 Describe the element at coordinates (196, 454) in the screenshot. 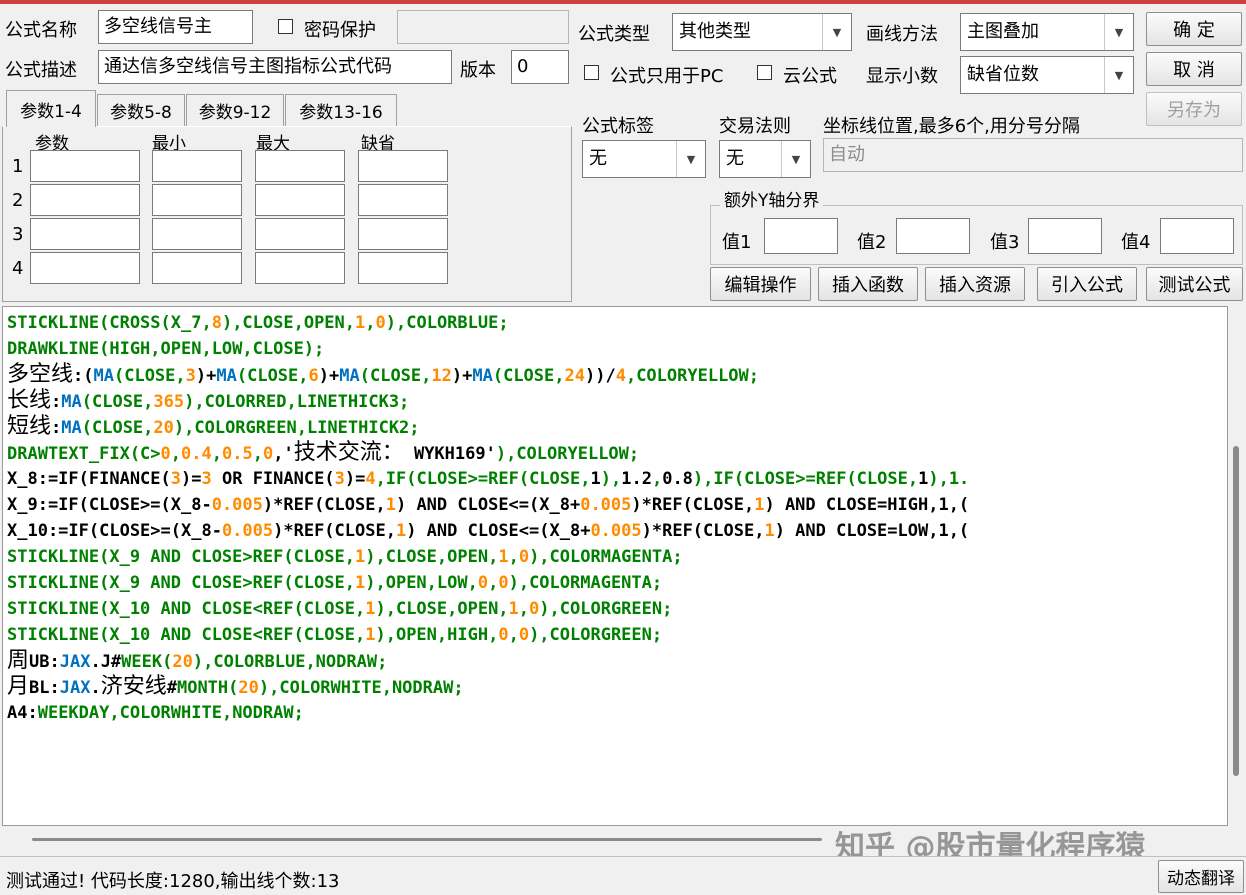

I see `code-token: 0.4` at that location.